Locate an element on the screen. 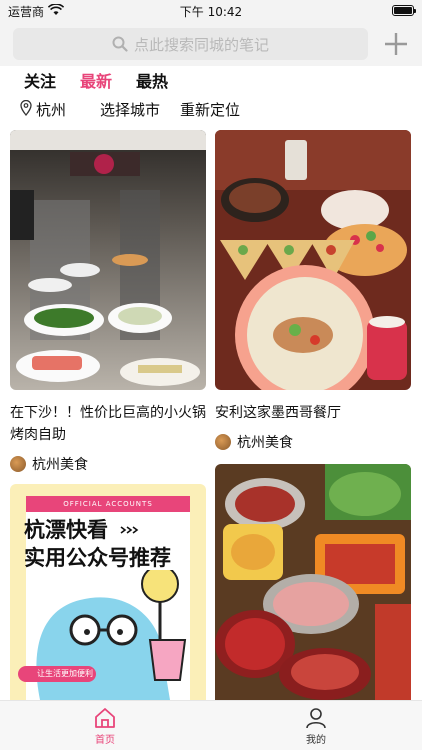 Image resolution: width=422 pixels, height=750 pixels. search-placeholder: 点此搜索同城的笔记 is located at coordinates (201, 44).